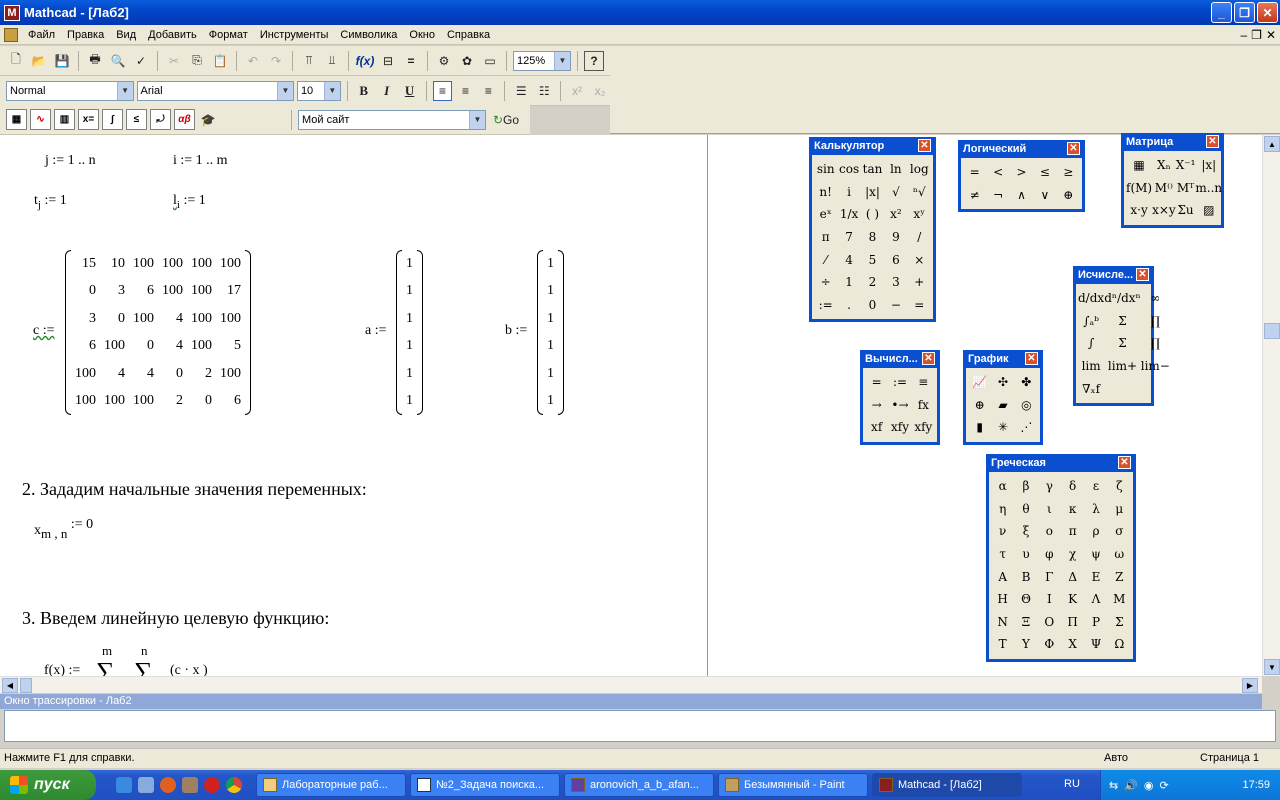 This screenshot has height=800, width=1280. What do you see at coordinates (64, 119) in the screenshot?
I see `matrix-palette-icon: ▥` at bounding box center [64, 119].